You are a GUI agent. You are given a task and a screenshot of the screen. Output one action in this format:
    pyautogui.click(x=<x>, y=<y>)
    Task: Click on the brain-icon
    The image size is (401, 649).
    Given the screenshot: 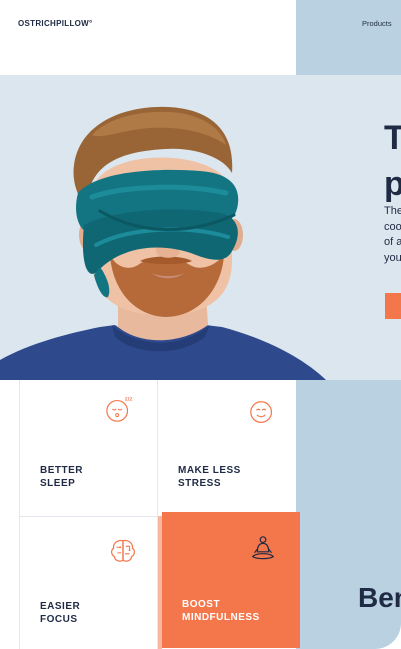 What is the action you would take?
    pyautogui.click(x=123, y=550)
    